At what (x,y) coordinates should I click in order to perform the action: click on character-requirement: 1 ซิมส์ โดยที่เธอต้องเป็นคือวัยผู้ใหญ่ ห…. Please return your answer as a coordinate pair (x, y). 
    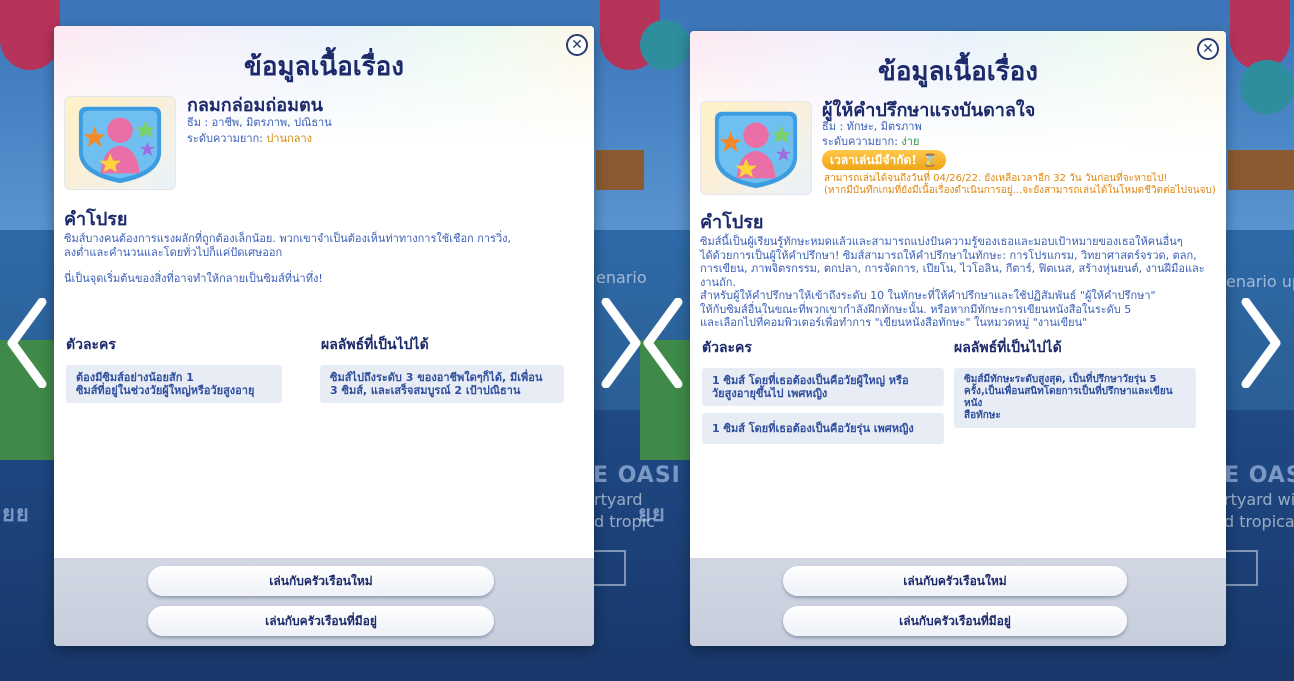
    Looking at the image, I should click on (823, 387).